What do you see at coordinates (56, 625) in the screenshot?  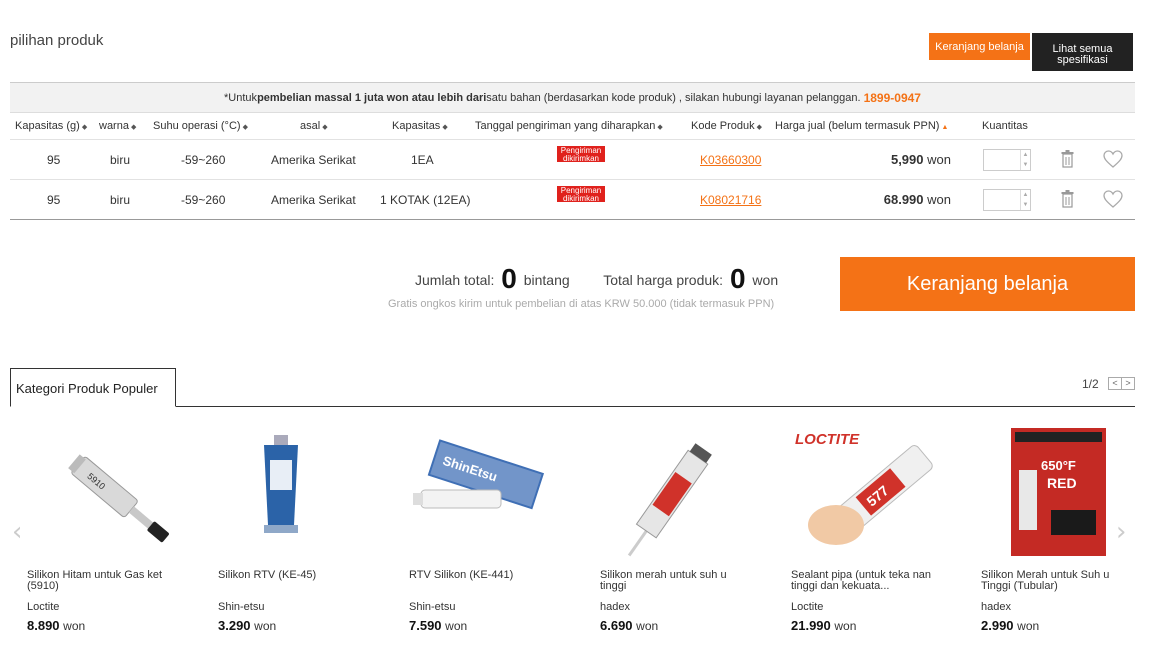 I see `product-price: 8.890 won` at bounding box center [56, 625].